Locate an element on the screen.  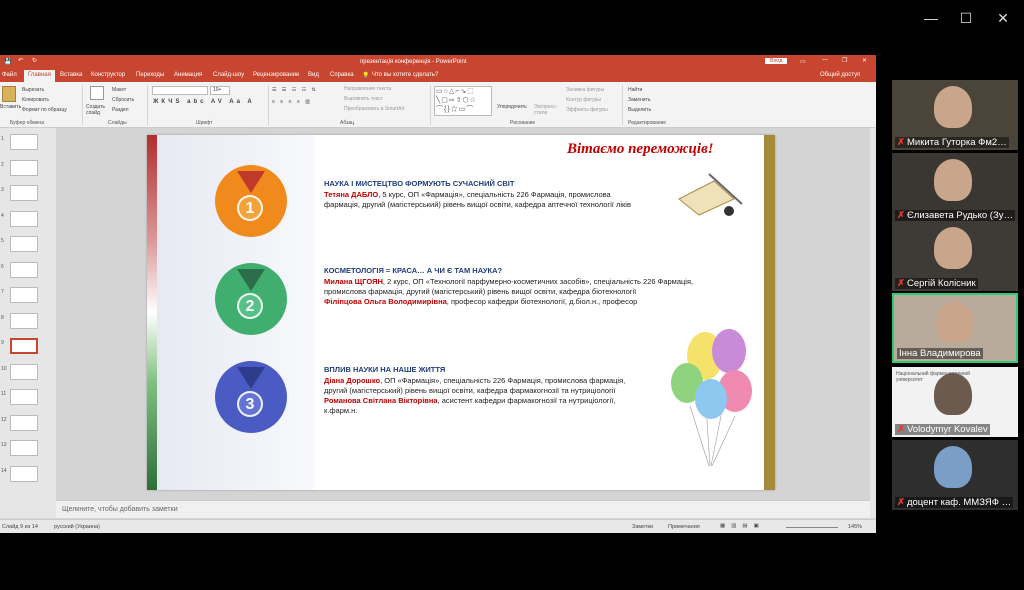
zoom-level: 145% is located at coordinates (855, 527).